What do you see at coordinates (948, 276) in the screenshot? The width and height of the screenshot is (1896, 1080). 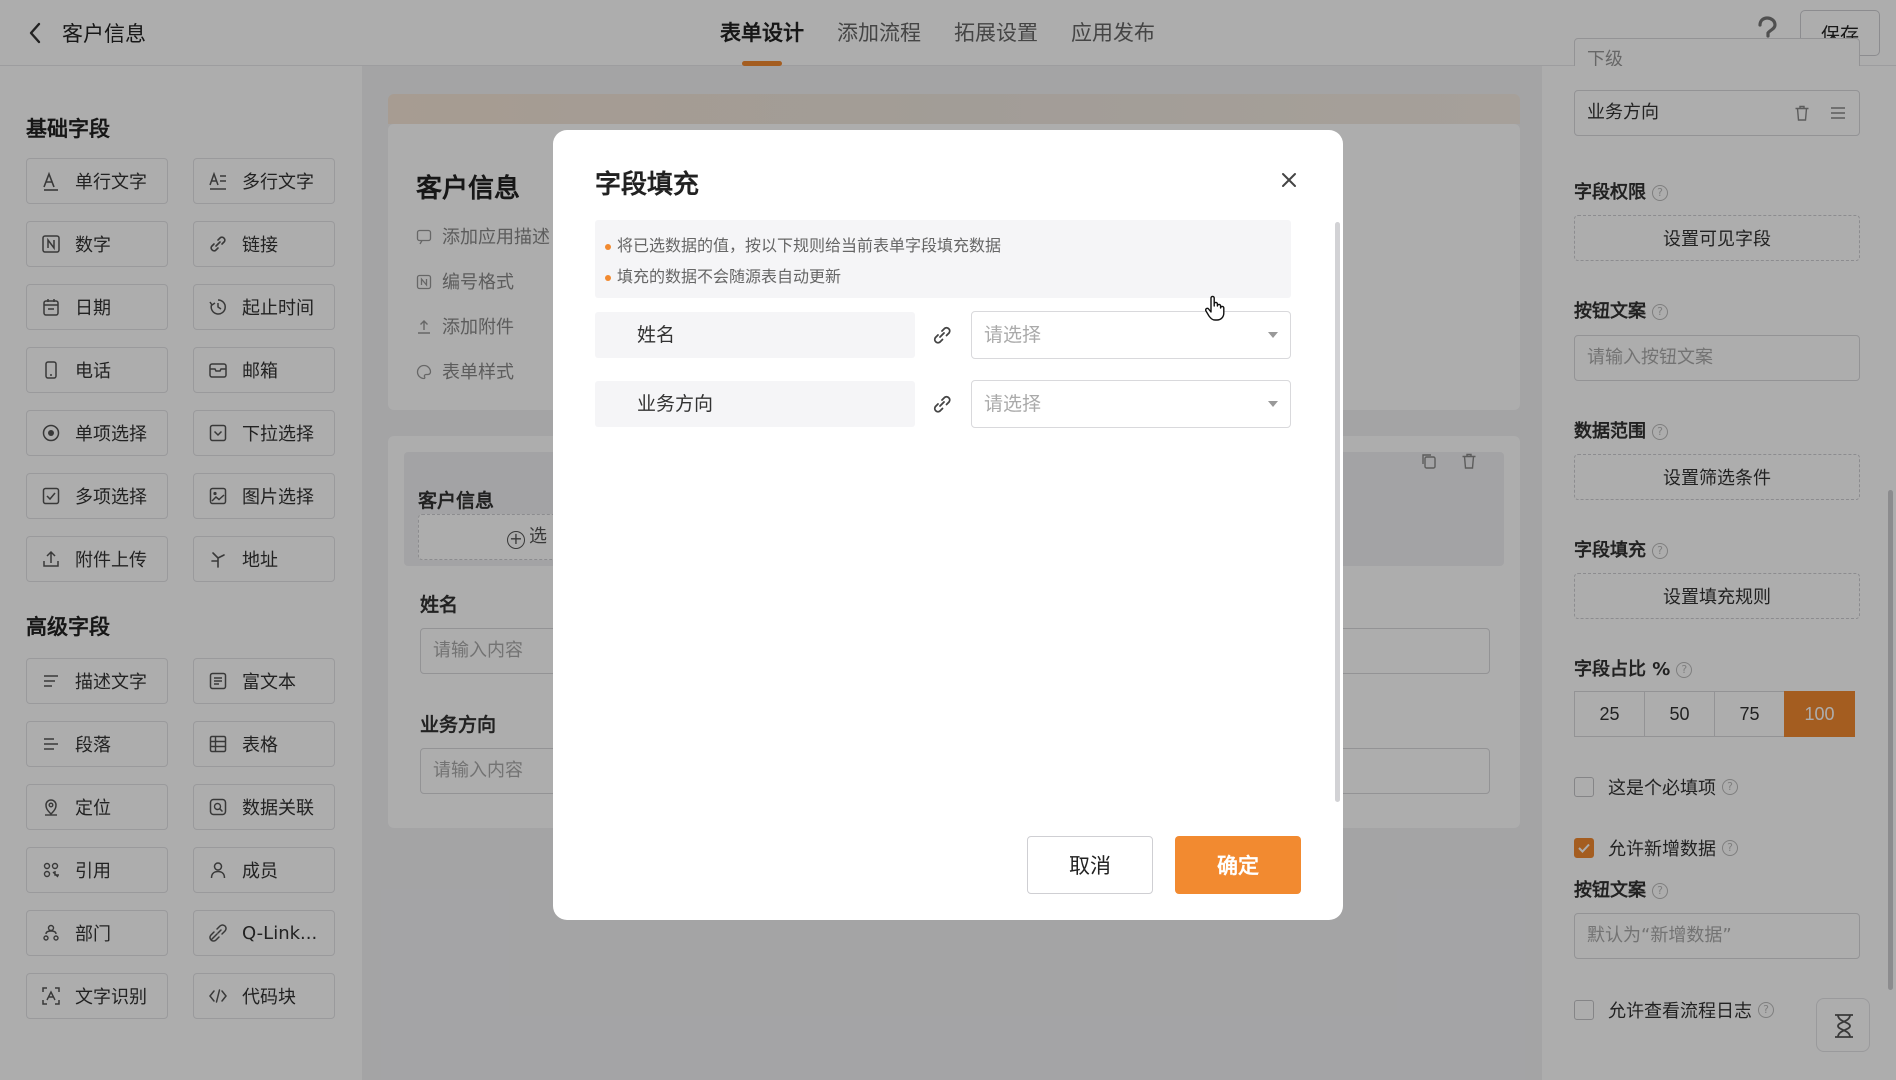 I see `notice-item: 填充的数据不会随源表自动更新` at bounding box center [948, 276].